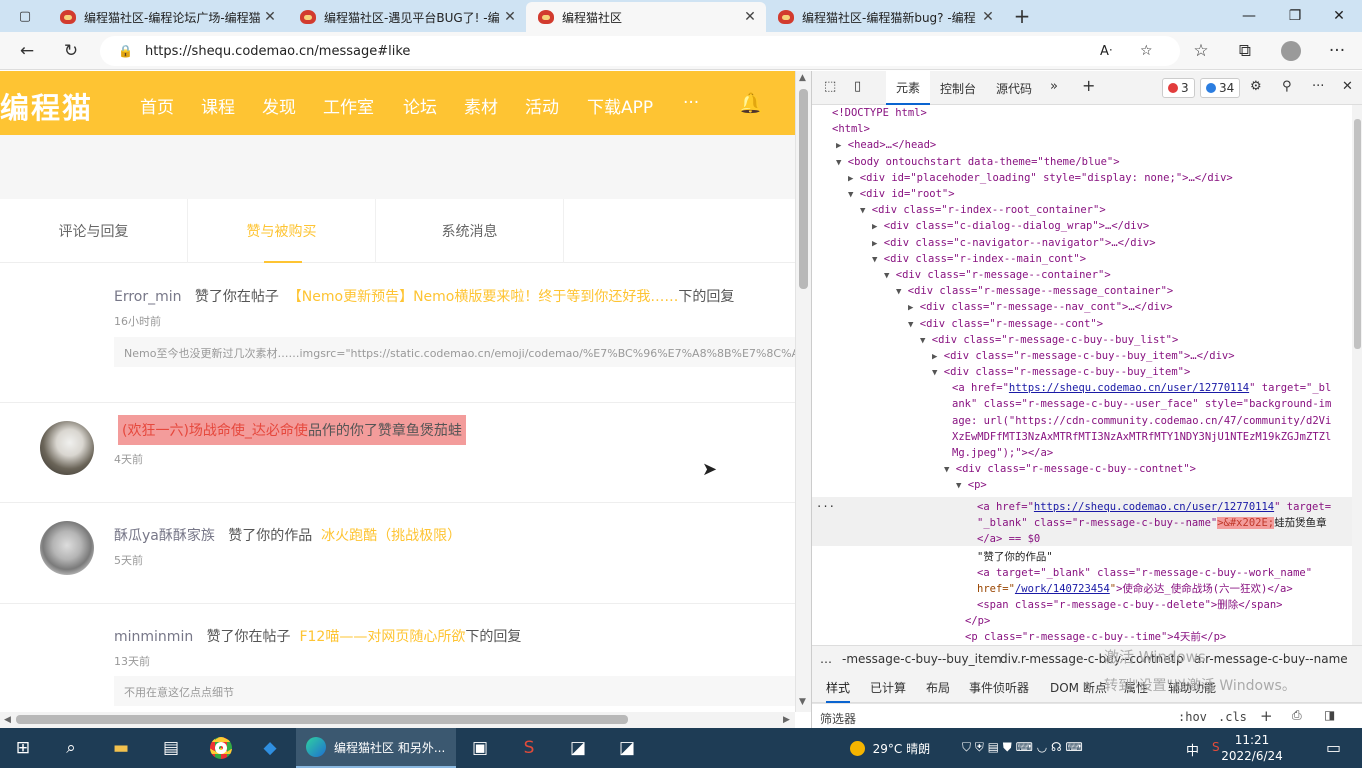 Image resolution: width=1362 pixels, height=768 pixels. I want to click on windows-start-icon: ⊞, so click(23, 748).